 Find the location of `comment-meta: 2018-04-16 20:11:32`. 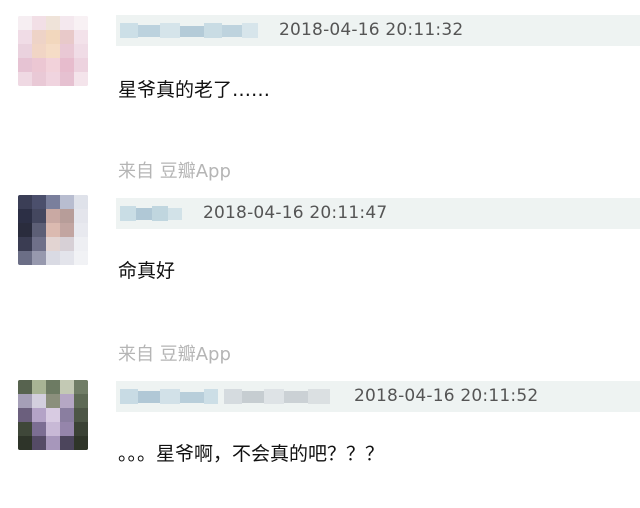

comment-meta: 2018-04-16 20:11:32 is located at coordinates (378, 30).